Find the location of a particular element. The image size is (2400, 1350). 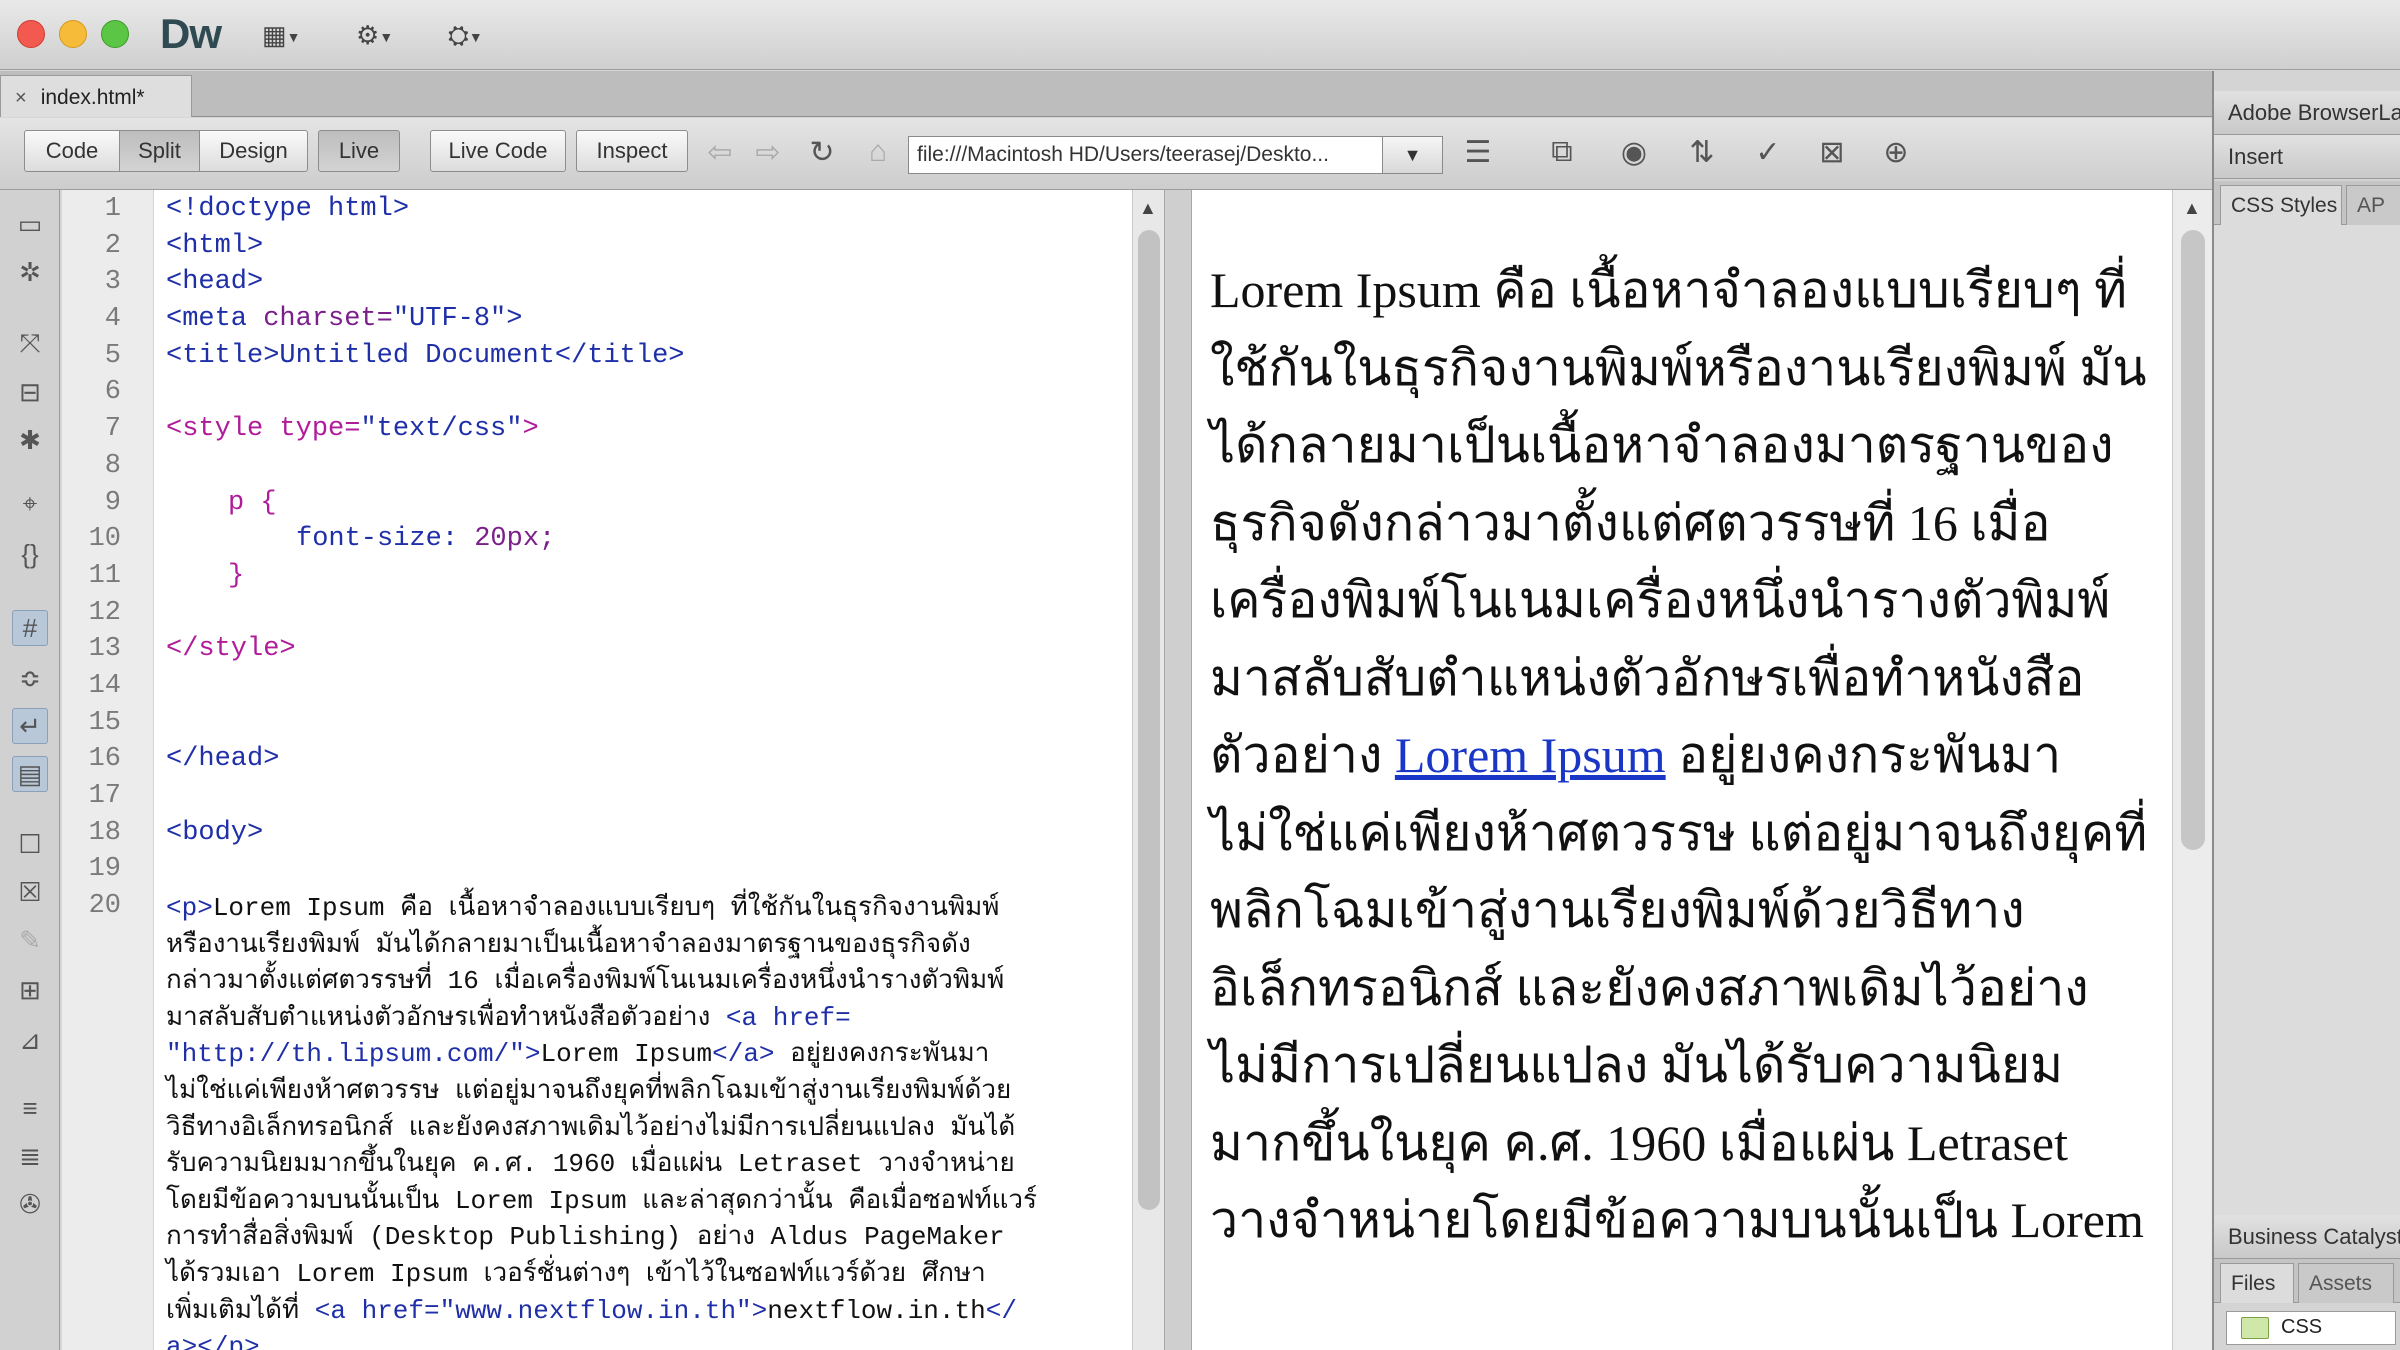

code-line: </head> is located at coordinates (223, 759).